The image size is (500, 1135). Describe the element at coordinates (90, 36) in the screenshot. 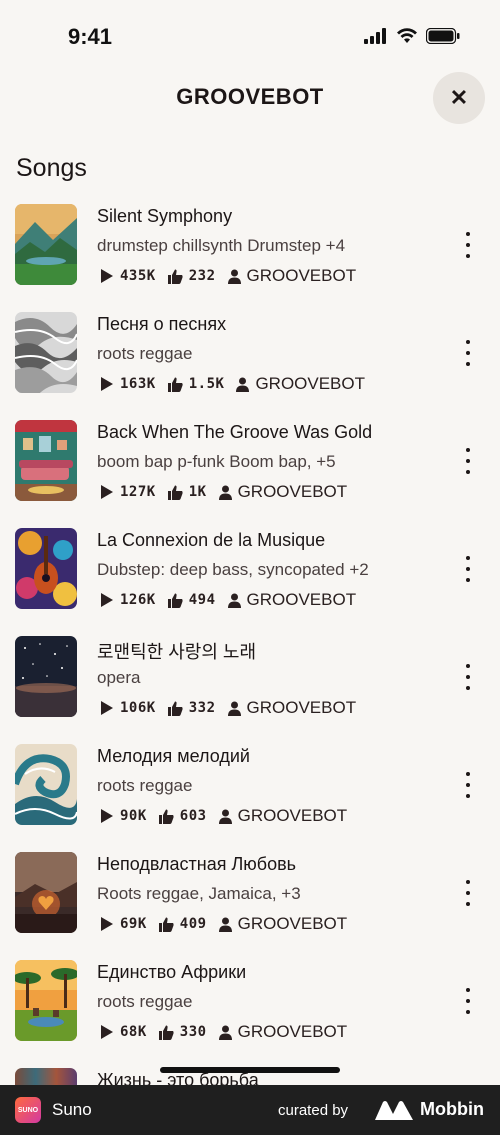

I see `status-time: 9:41` at that location.